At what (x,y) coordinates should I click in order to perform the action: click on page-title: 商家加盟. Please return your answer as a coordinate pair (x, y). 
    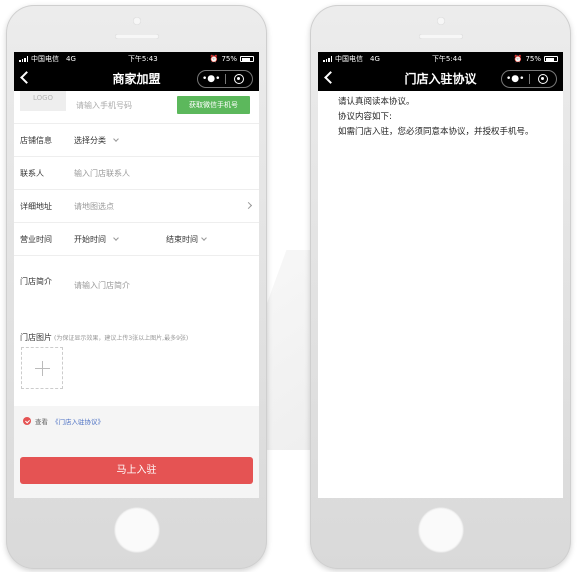
    Looking at the image, I should click on (136, 79).